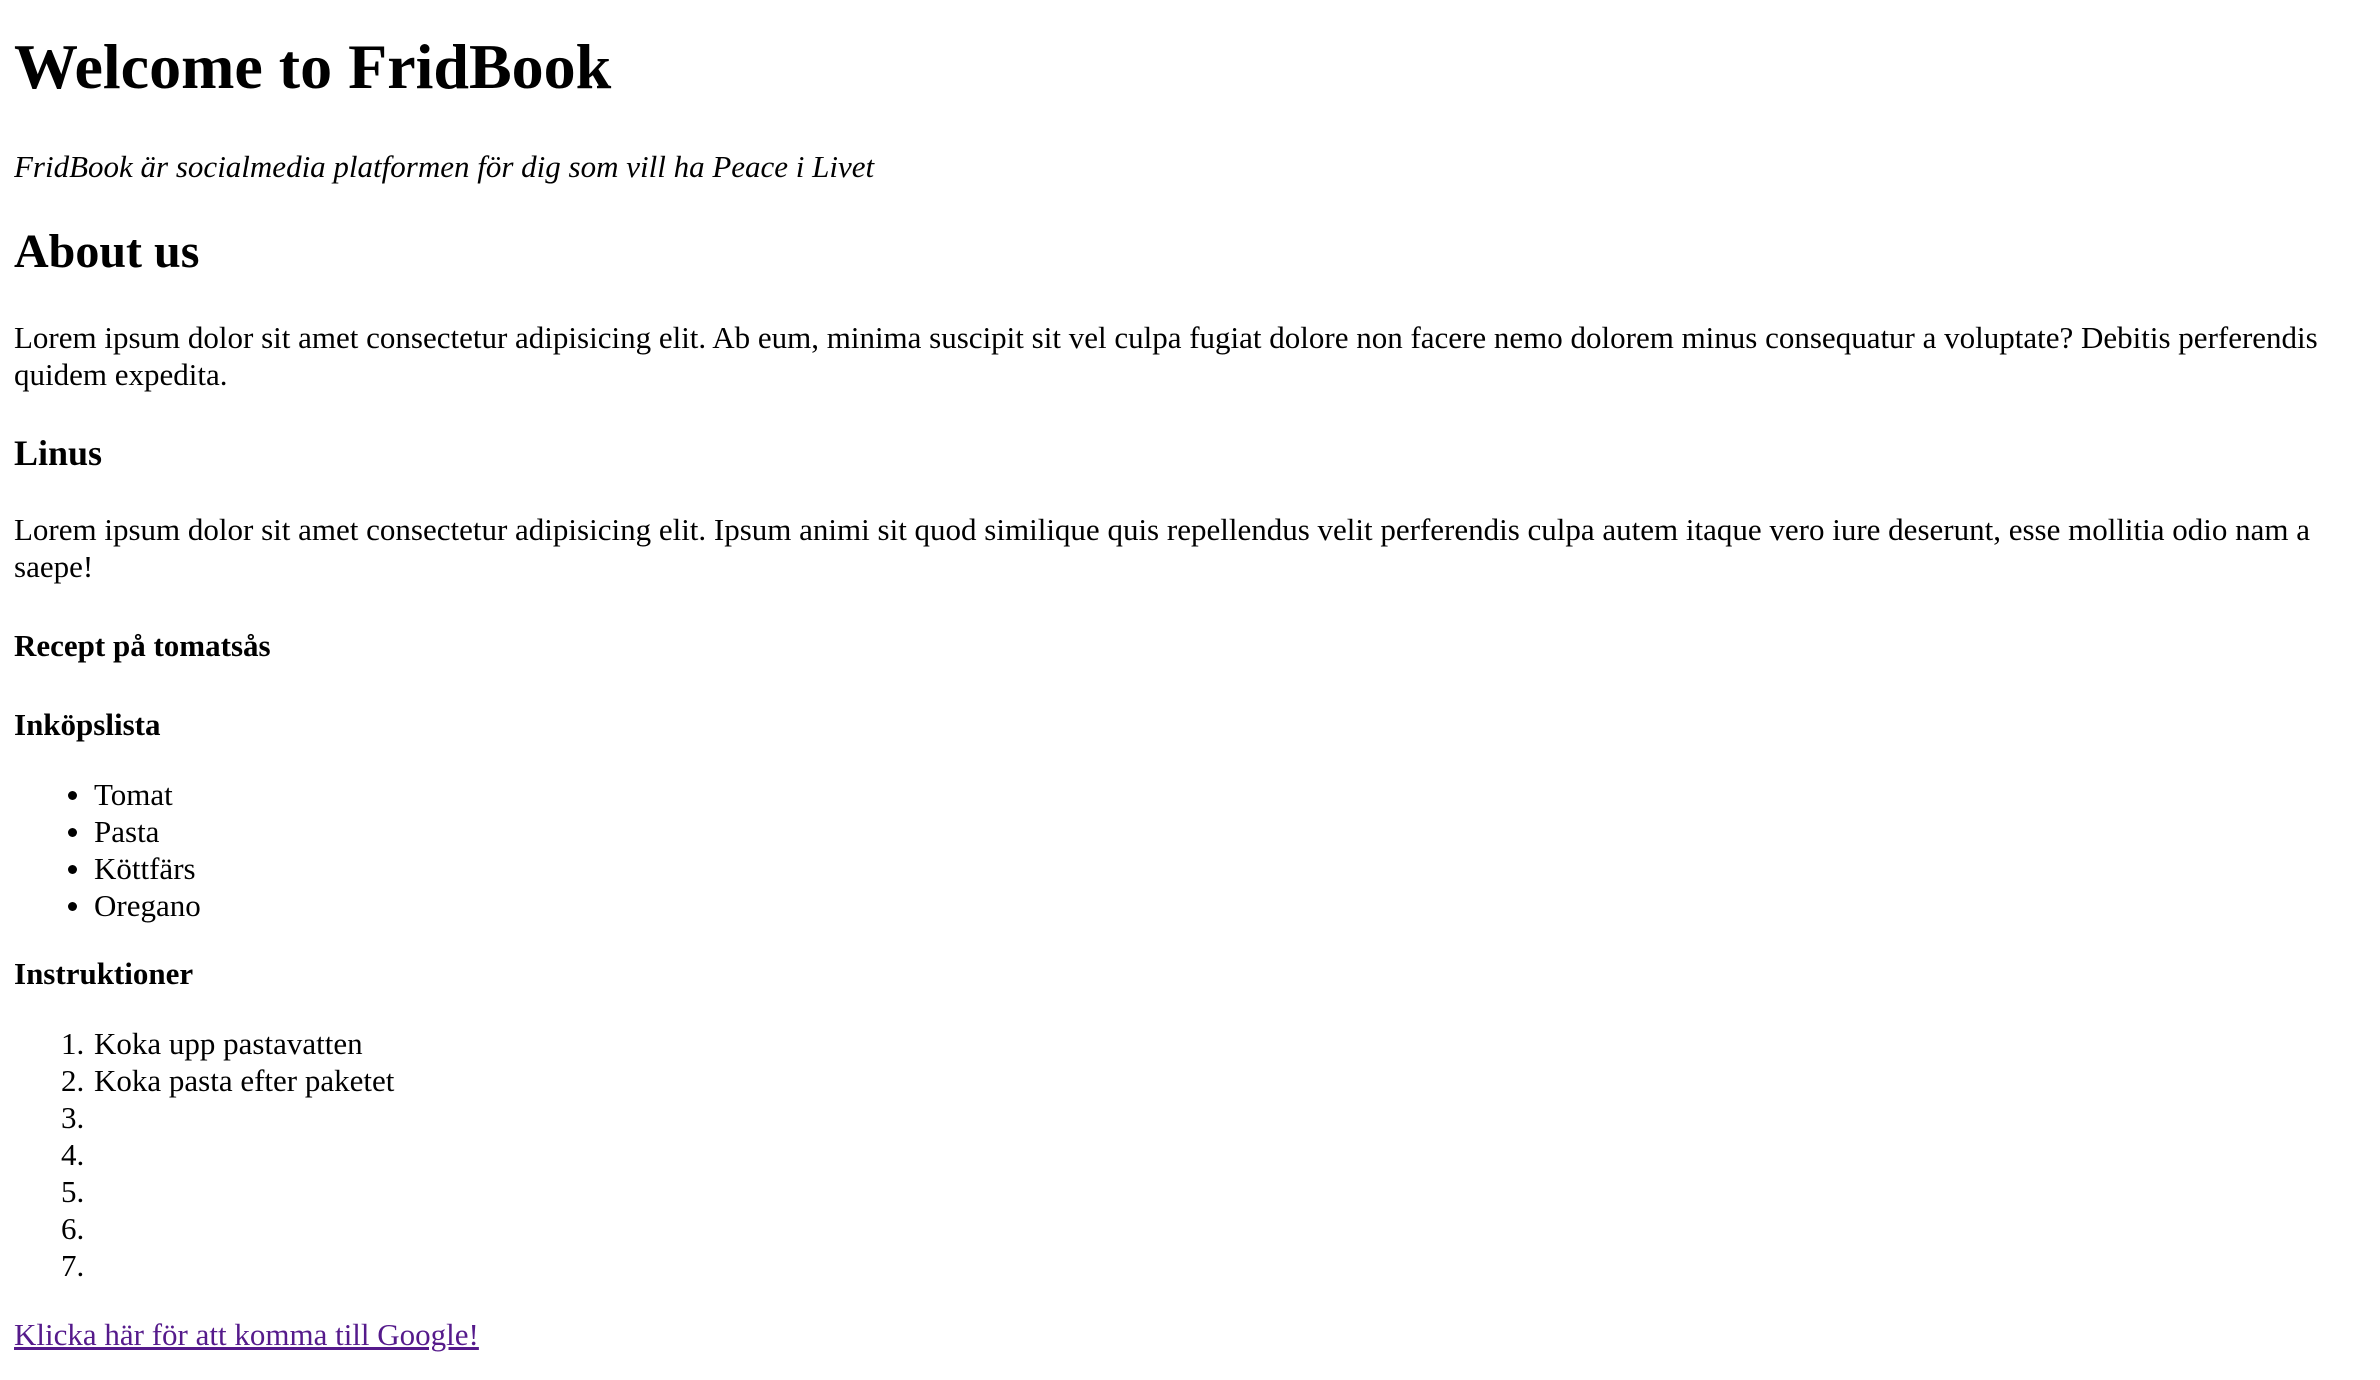 Image resolution: width=2380 pixels, height=1380 pixels. Describe the element at coordinates (127, 831) in the screenshot. I see `list-item-text: Pasta` at that location.